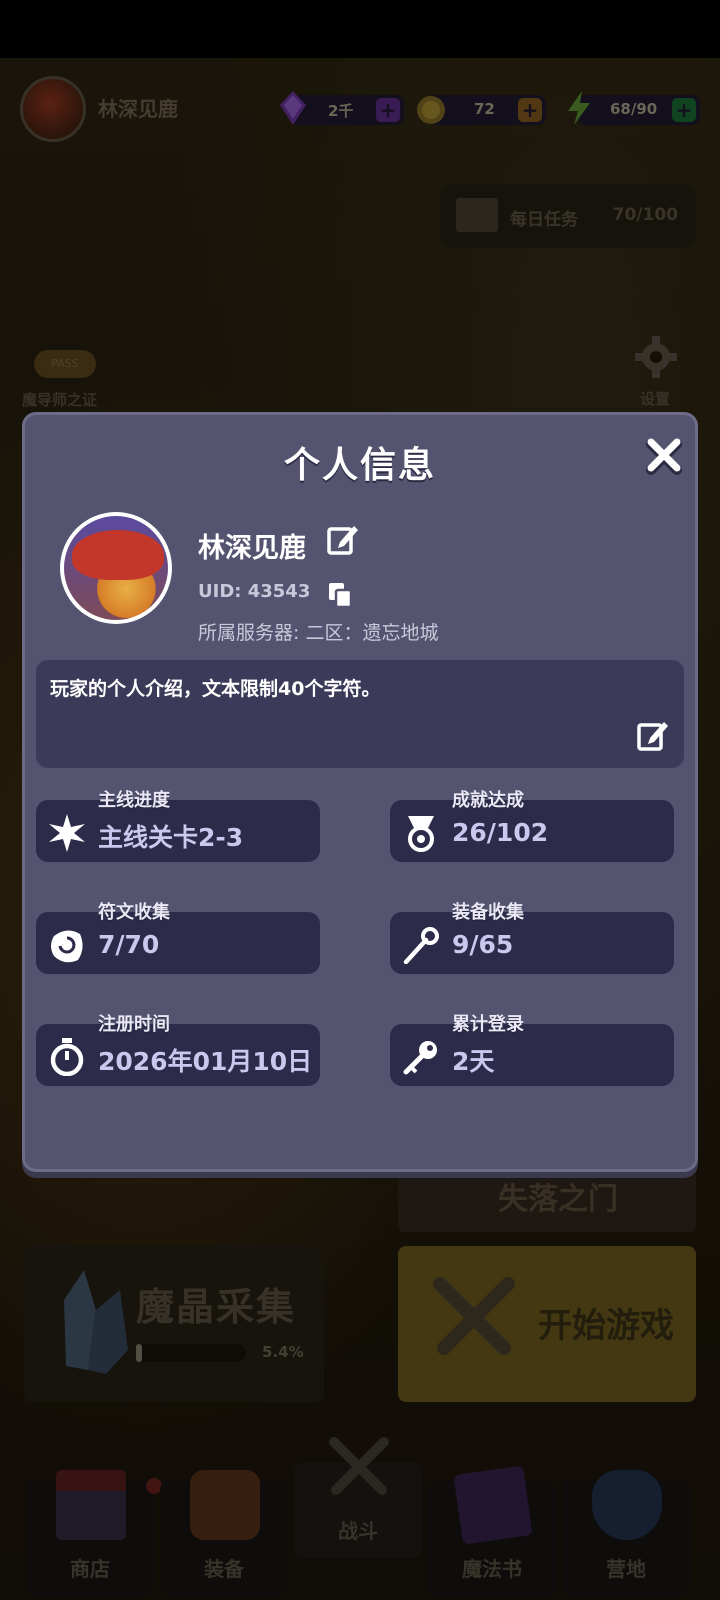 Image resolution: width=720 pixels, height=1600 pixels. I want to click on player-server: 所属服务器: 二区：遗忘地城, so click(318, 633).